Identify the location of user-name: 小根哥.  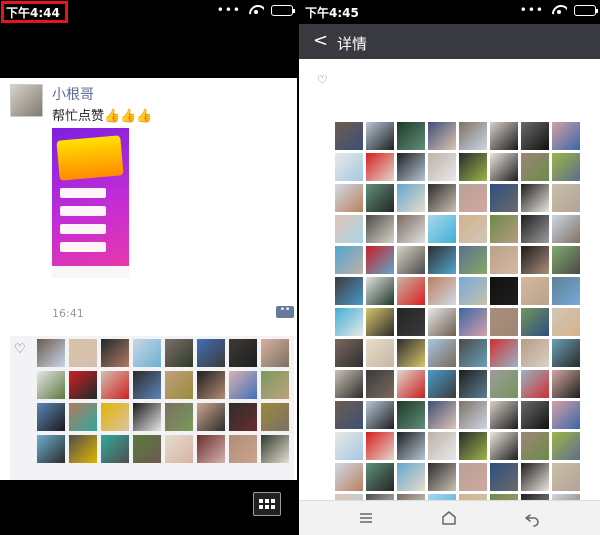
(73, 94).